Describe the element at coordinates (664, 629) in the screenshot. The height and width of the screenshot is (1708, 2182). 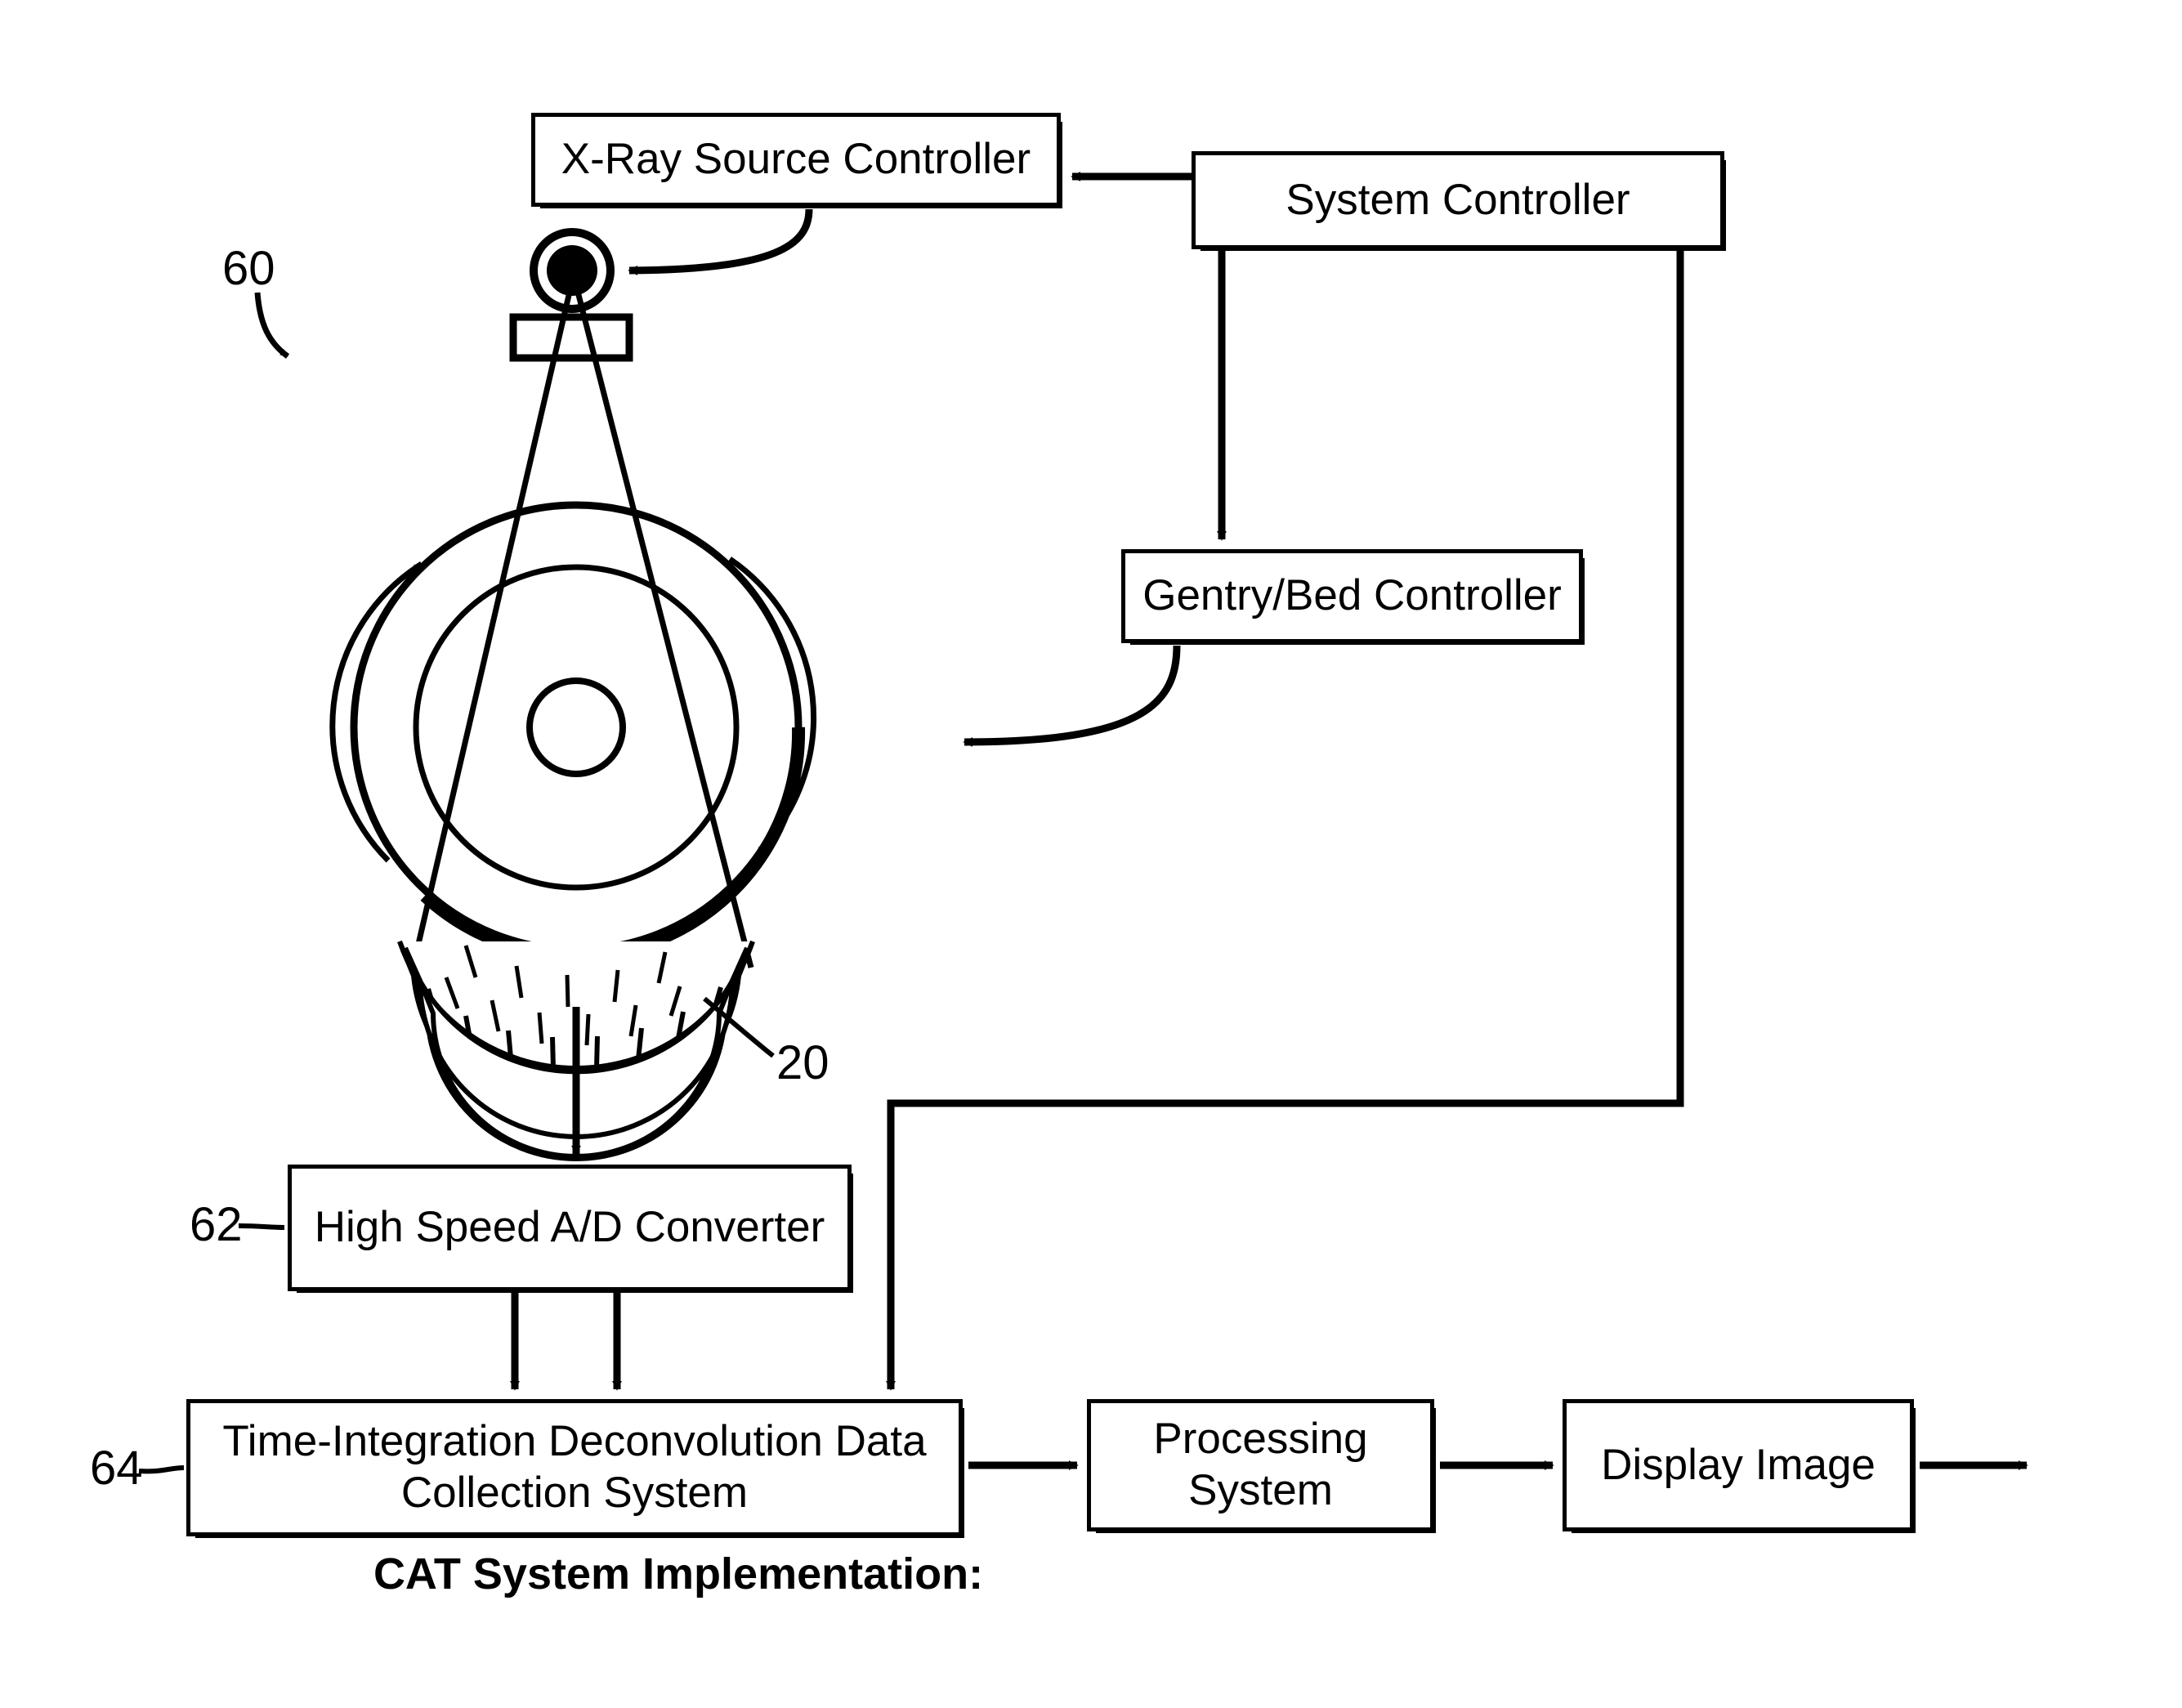
I see `fan-beam-right-ray` at that location.